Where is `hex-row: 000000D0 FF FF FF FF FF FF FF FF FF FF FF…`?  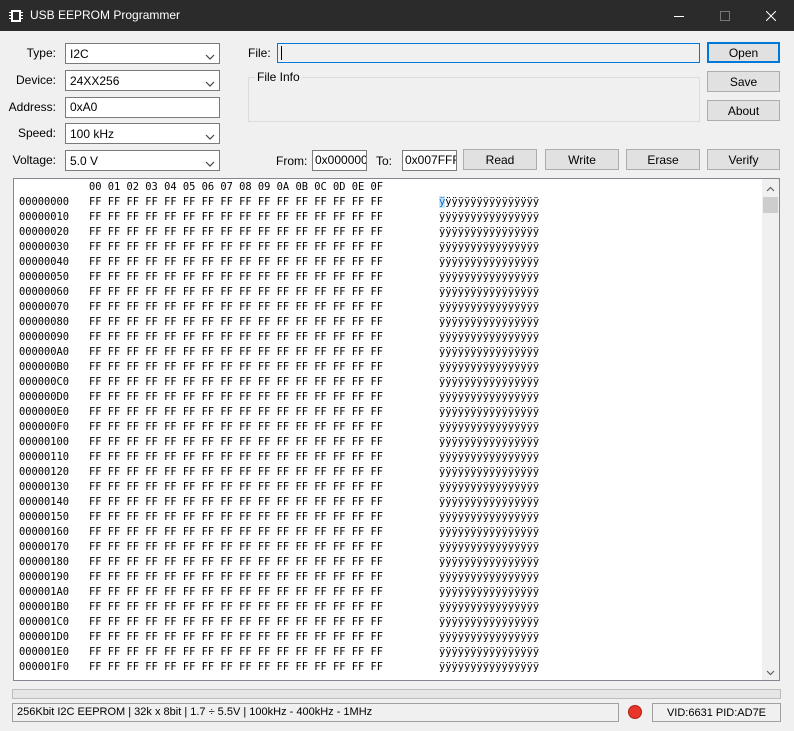
hex-row: 000000D0 FF FF FF FF FF FF FF FF FF FF FF… is located at coordinates (279, 397).